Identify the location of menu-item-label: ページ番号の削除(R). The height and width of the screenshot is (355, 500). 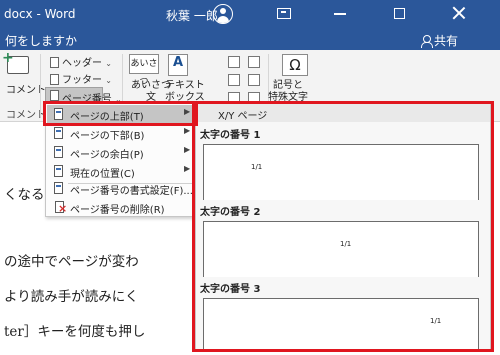
(117, 210).